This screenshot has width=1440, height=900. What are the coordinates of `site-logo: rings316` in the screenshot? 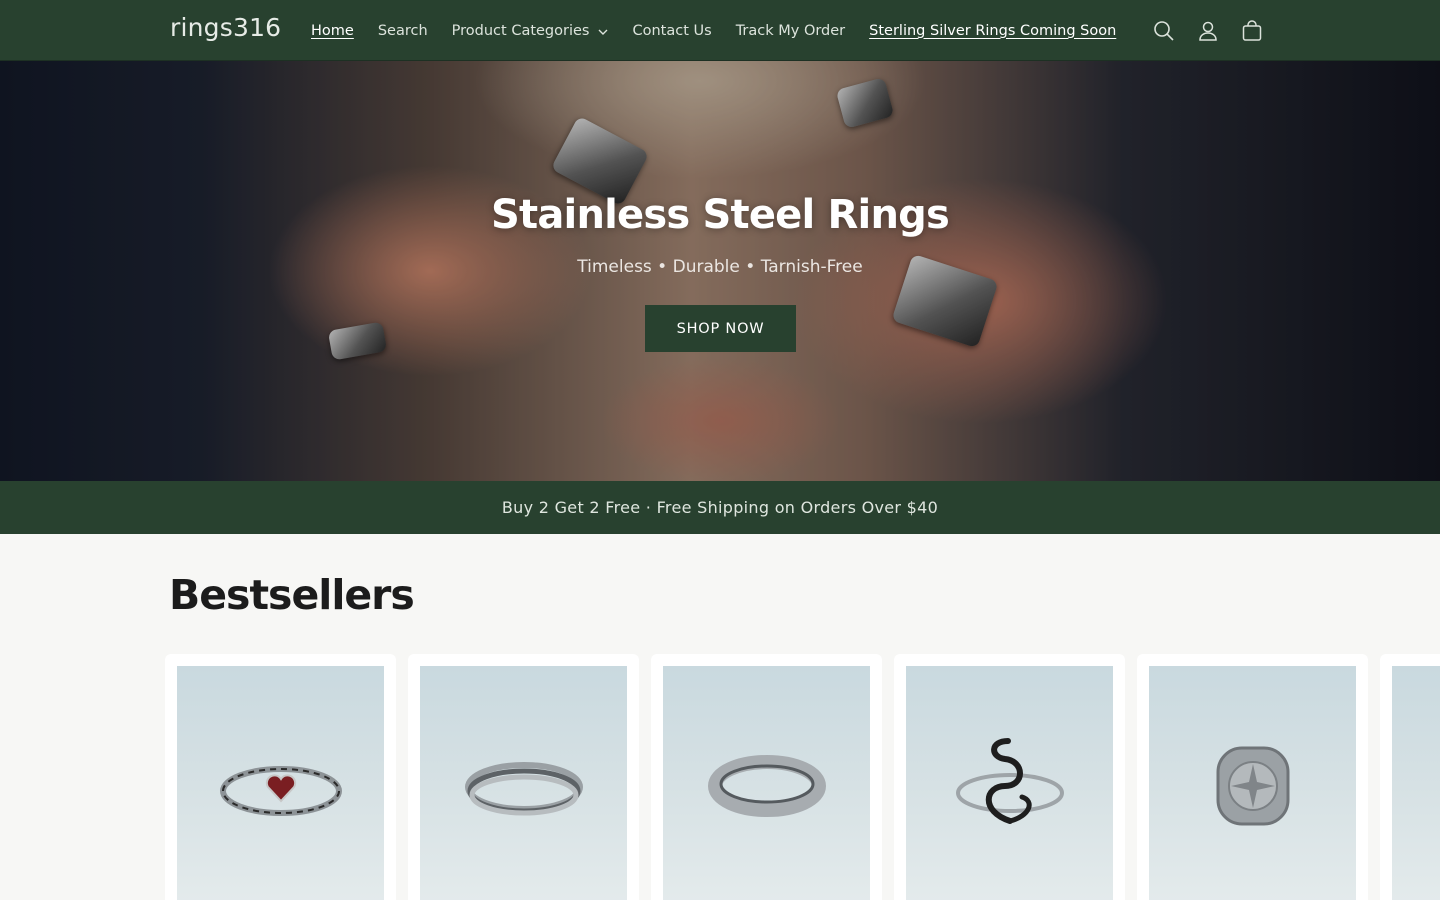 It's located at (225, 27).